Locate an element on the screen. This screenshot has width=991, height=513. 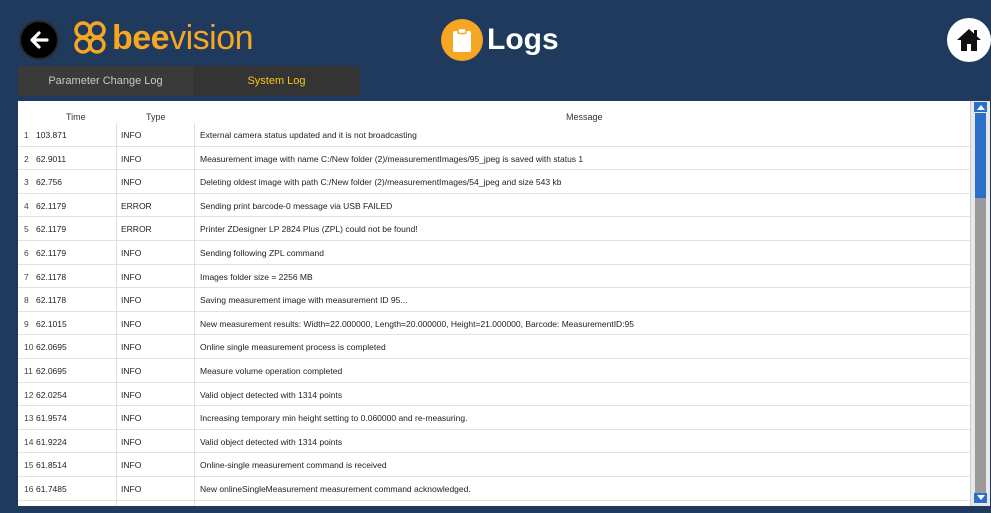
back-button is located at coordinates (39, 40).